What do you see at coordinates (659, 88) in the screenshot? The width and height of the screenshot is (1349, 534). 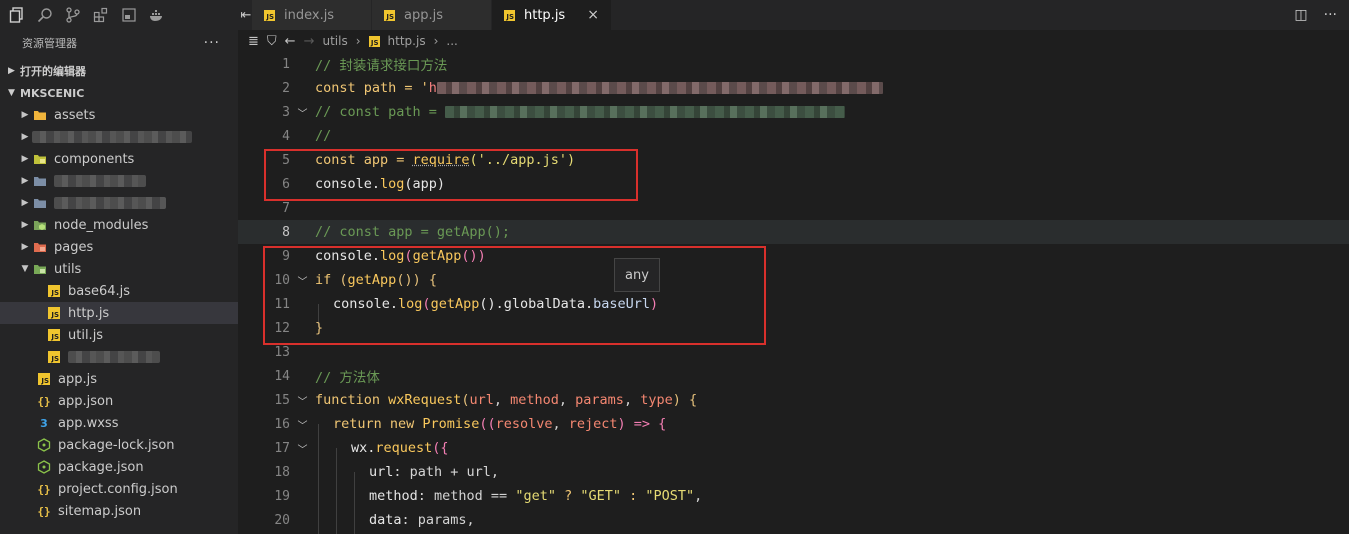 I see `redacted-code` at bounding box center [659, 88].